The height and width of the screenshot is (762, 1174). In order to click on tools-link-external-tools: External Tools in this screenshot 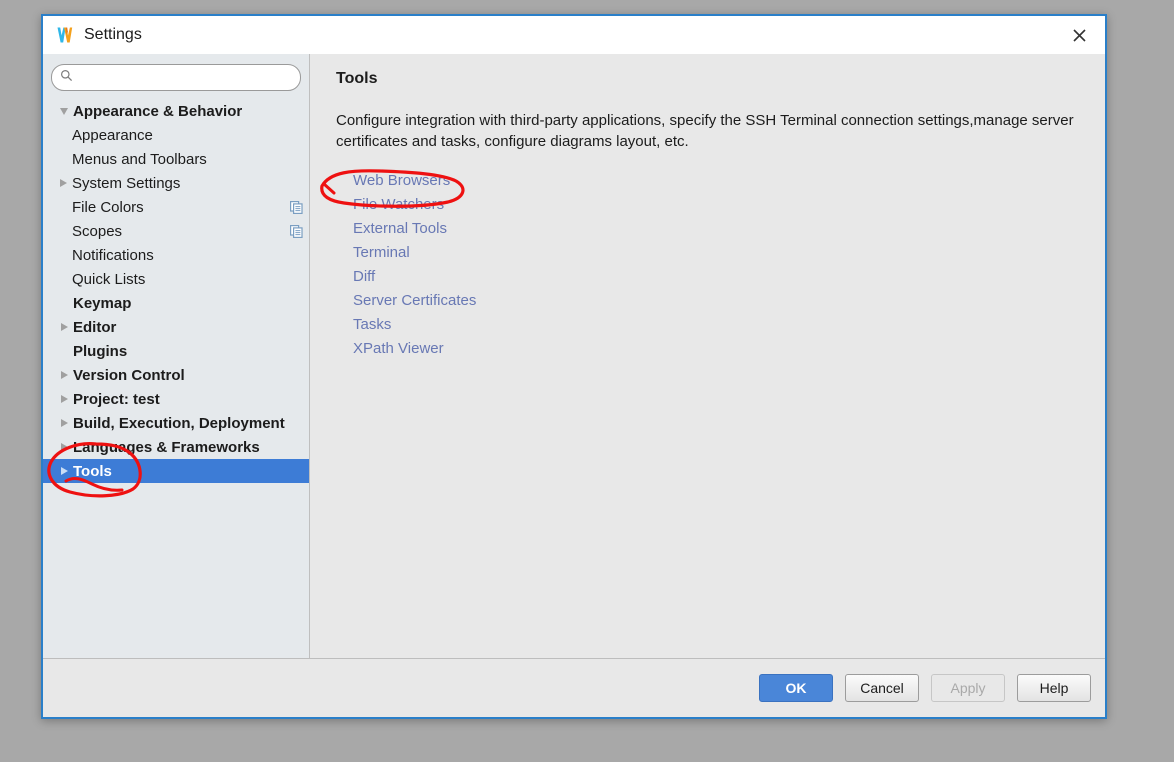, I will do `click(400, 229)`.